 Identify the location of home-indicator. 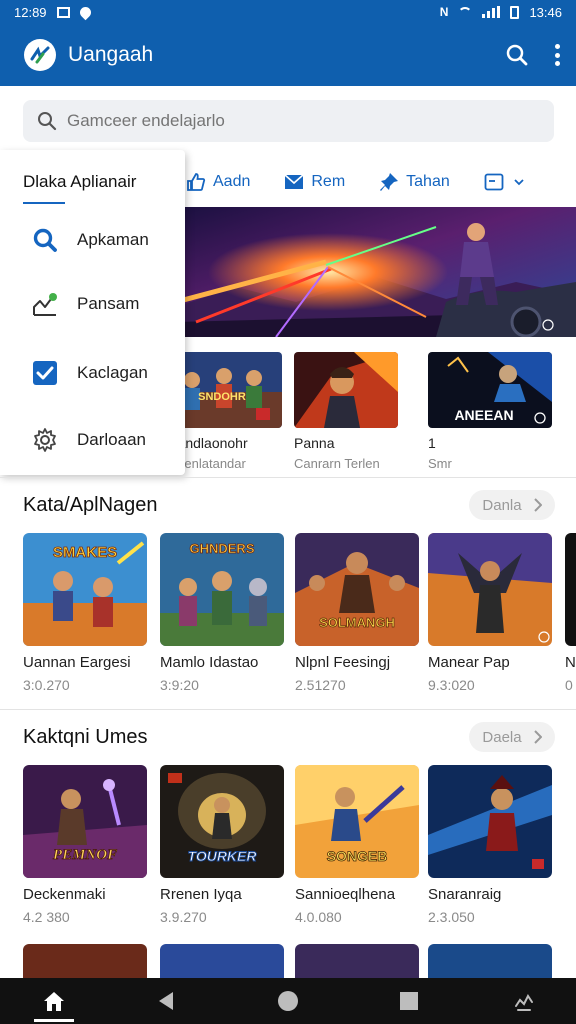
(54, 1020).